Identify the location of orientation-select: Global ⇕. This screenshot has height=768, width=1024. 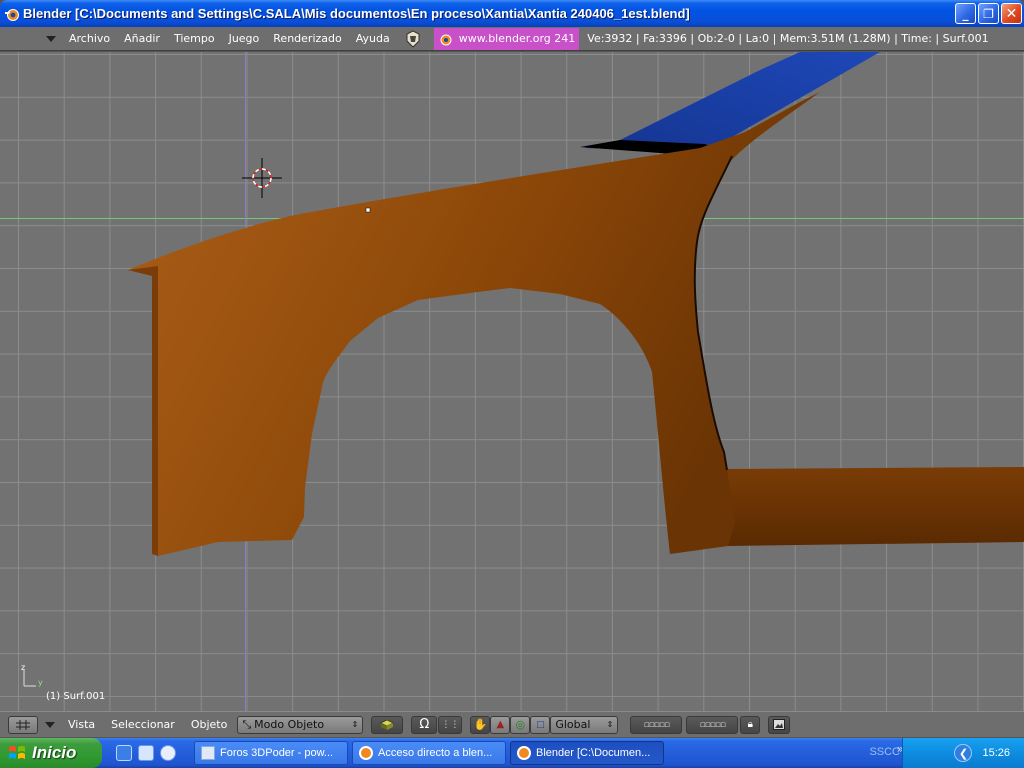
(584, 724).